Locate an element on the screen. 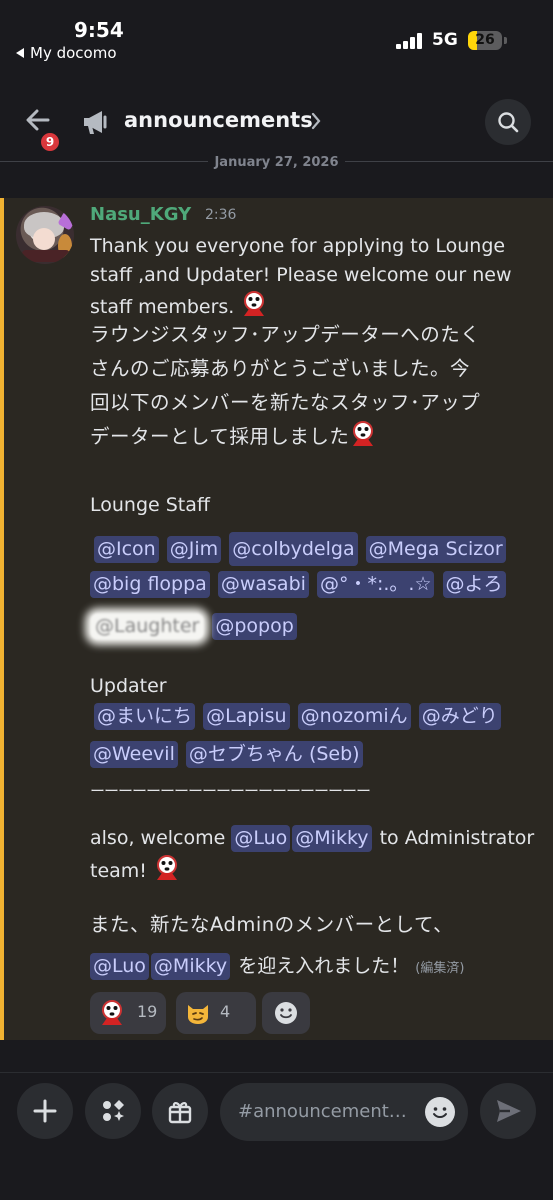 The image size is (553, 1200). status-carrier: My docomo is located at coordinates (66, 53).